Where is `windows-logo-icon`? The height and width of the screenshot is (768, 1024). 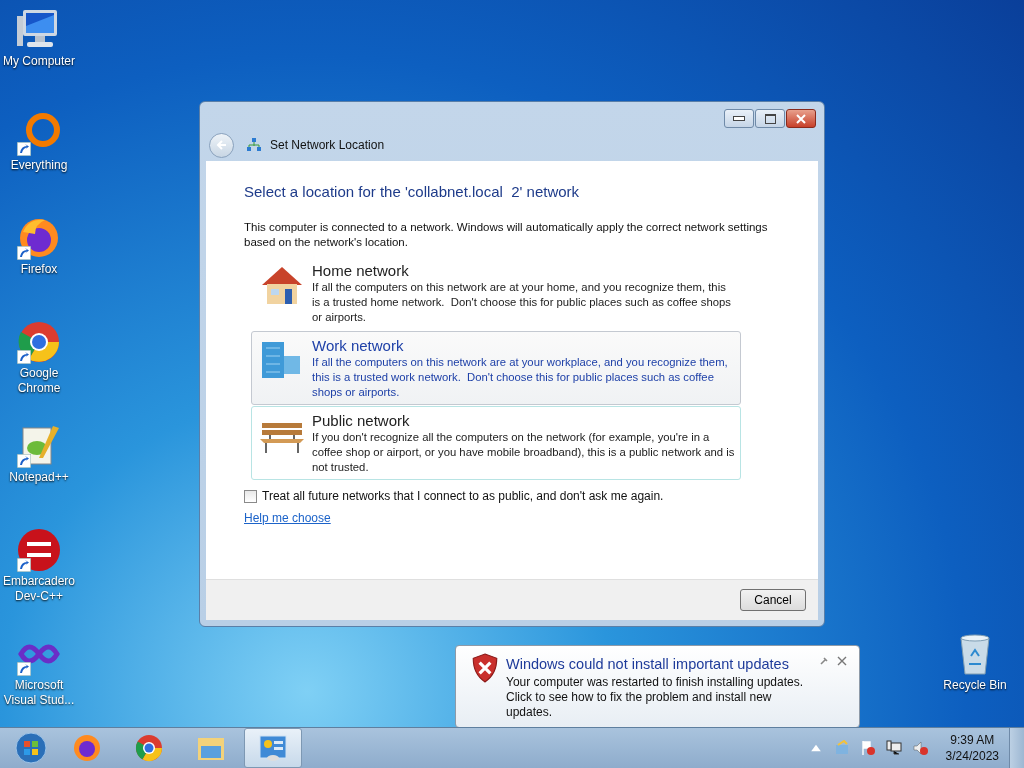 windows-logo-icon is located at coordinates (31, 748).